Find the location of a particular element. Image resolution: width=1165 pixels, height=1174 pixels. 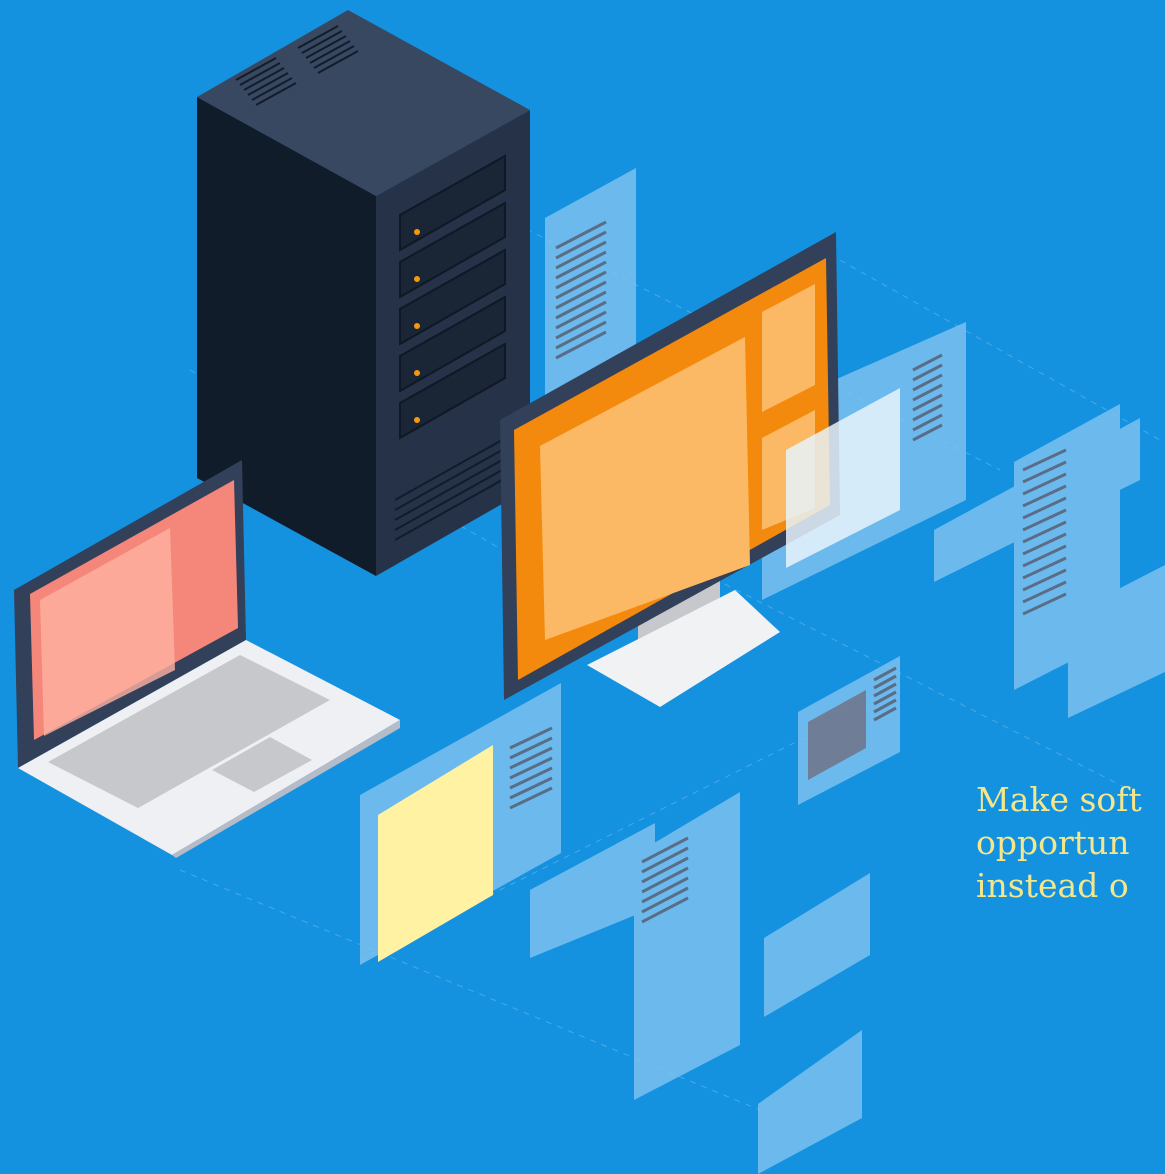

tagline-line-2: opportun is located at coordinates (1053, 842).